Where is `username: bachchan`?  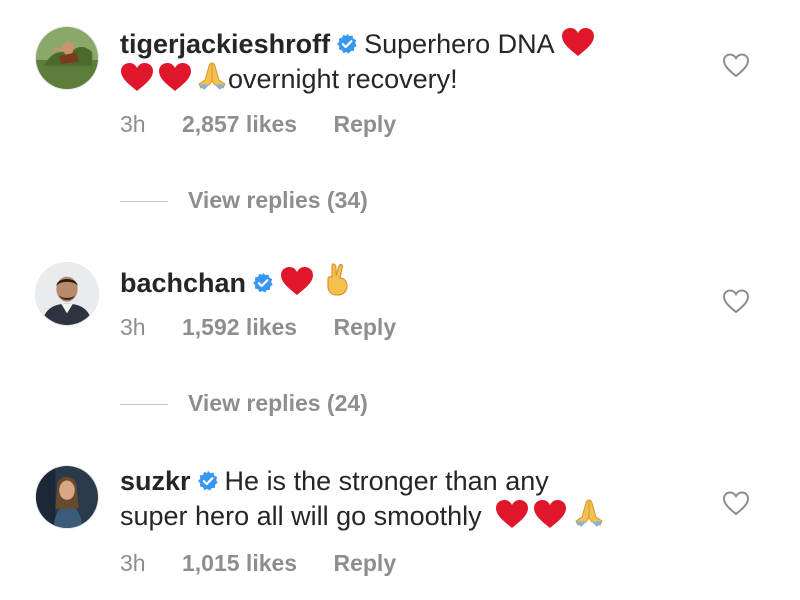 username: bachchan is located at coordinates (183, 283).